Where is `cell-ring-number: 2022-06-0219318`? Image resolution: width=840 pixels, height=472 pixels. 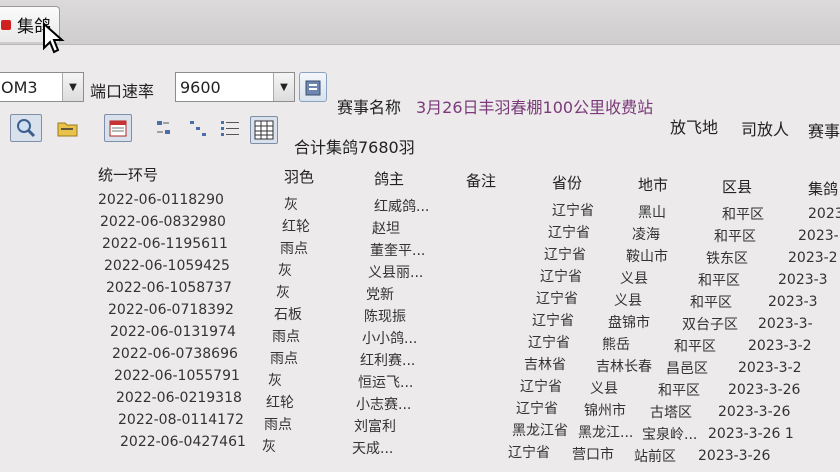
cell-ring-number: 2022-06-0219318 is located at coordinates (179, 398).